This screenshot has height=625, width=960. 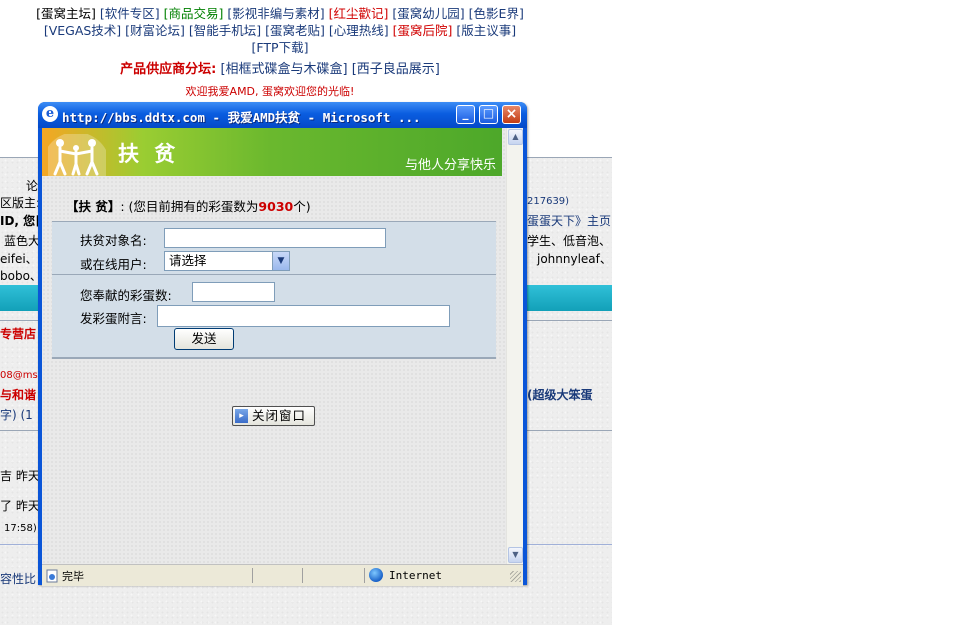 I want to click on form-divider, so click(x=274, y=274).